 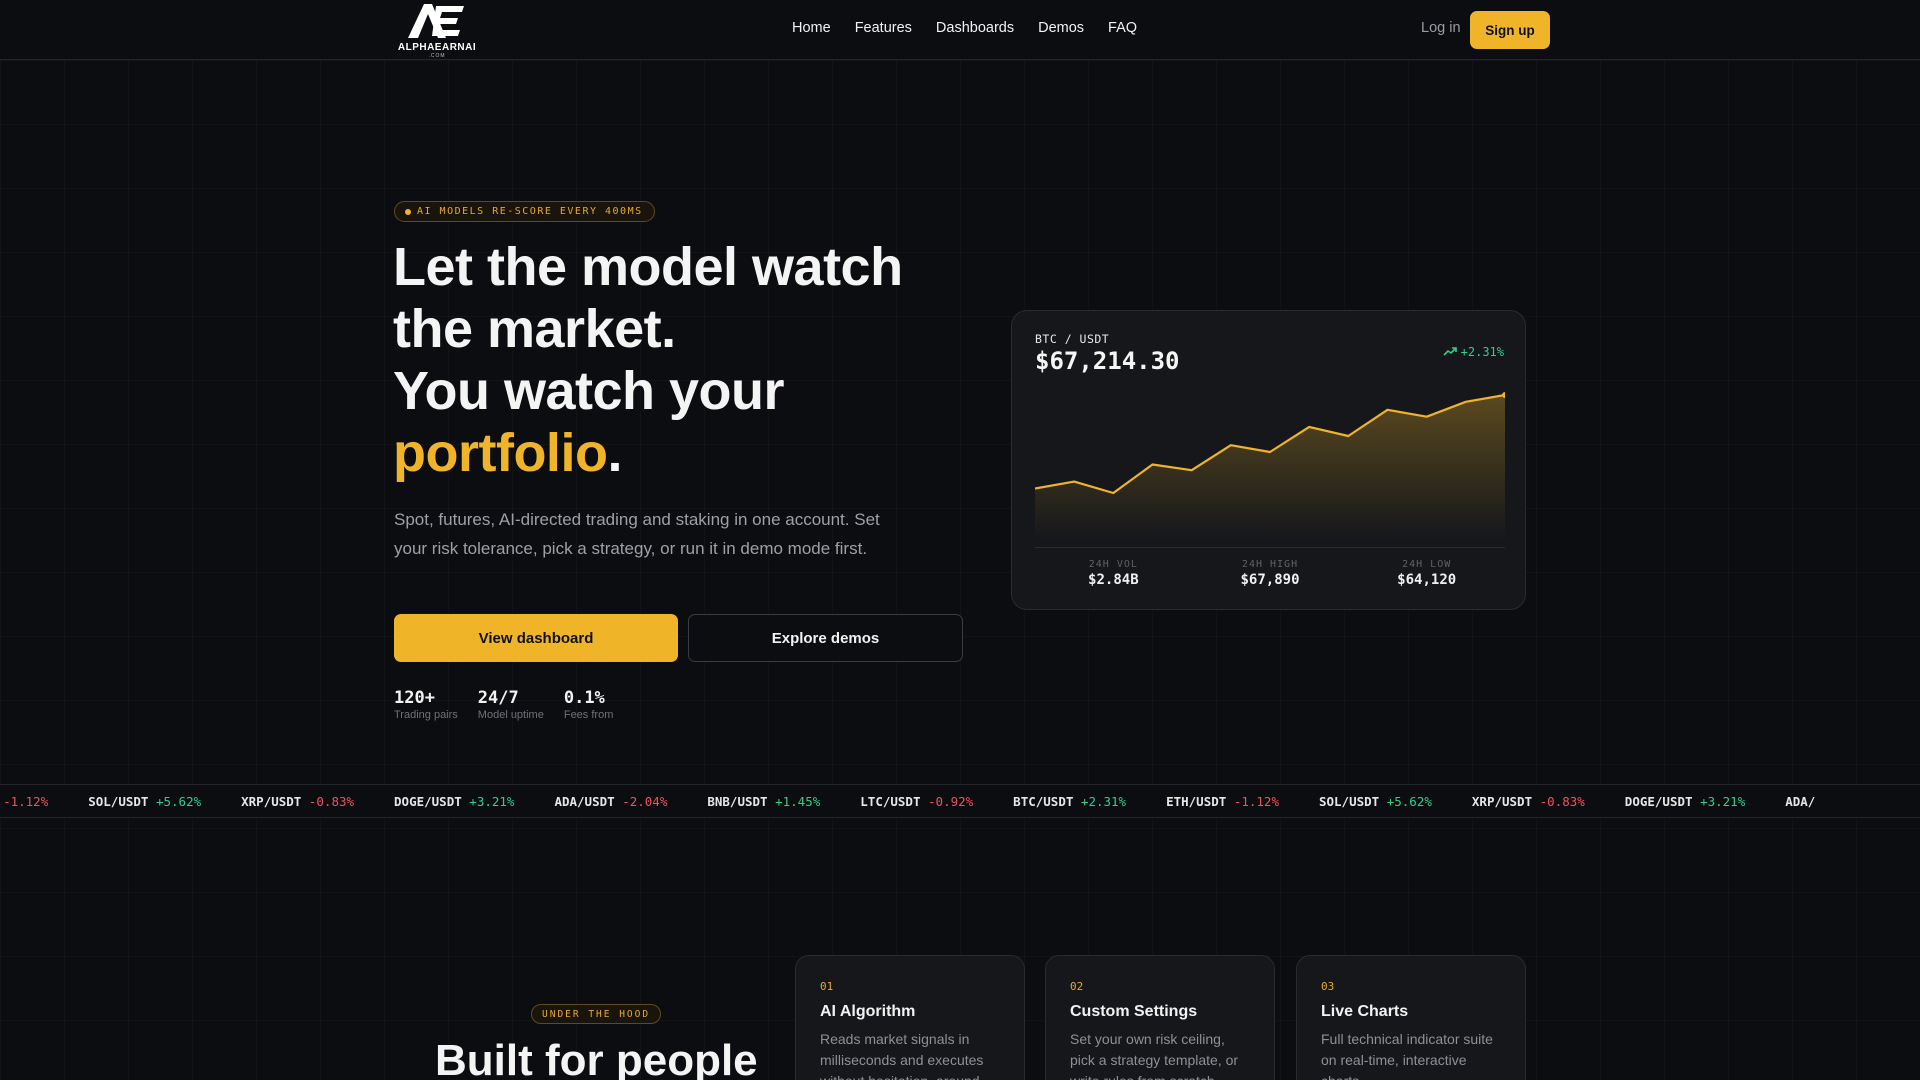 I want to click on headline-line-3: You watch your, so click(x=589, y=391).